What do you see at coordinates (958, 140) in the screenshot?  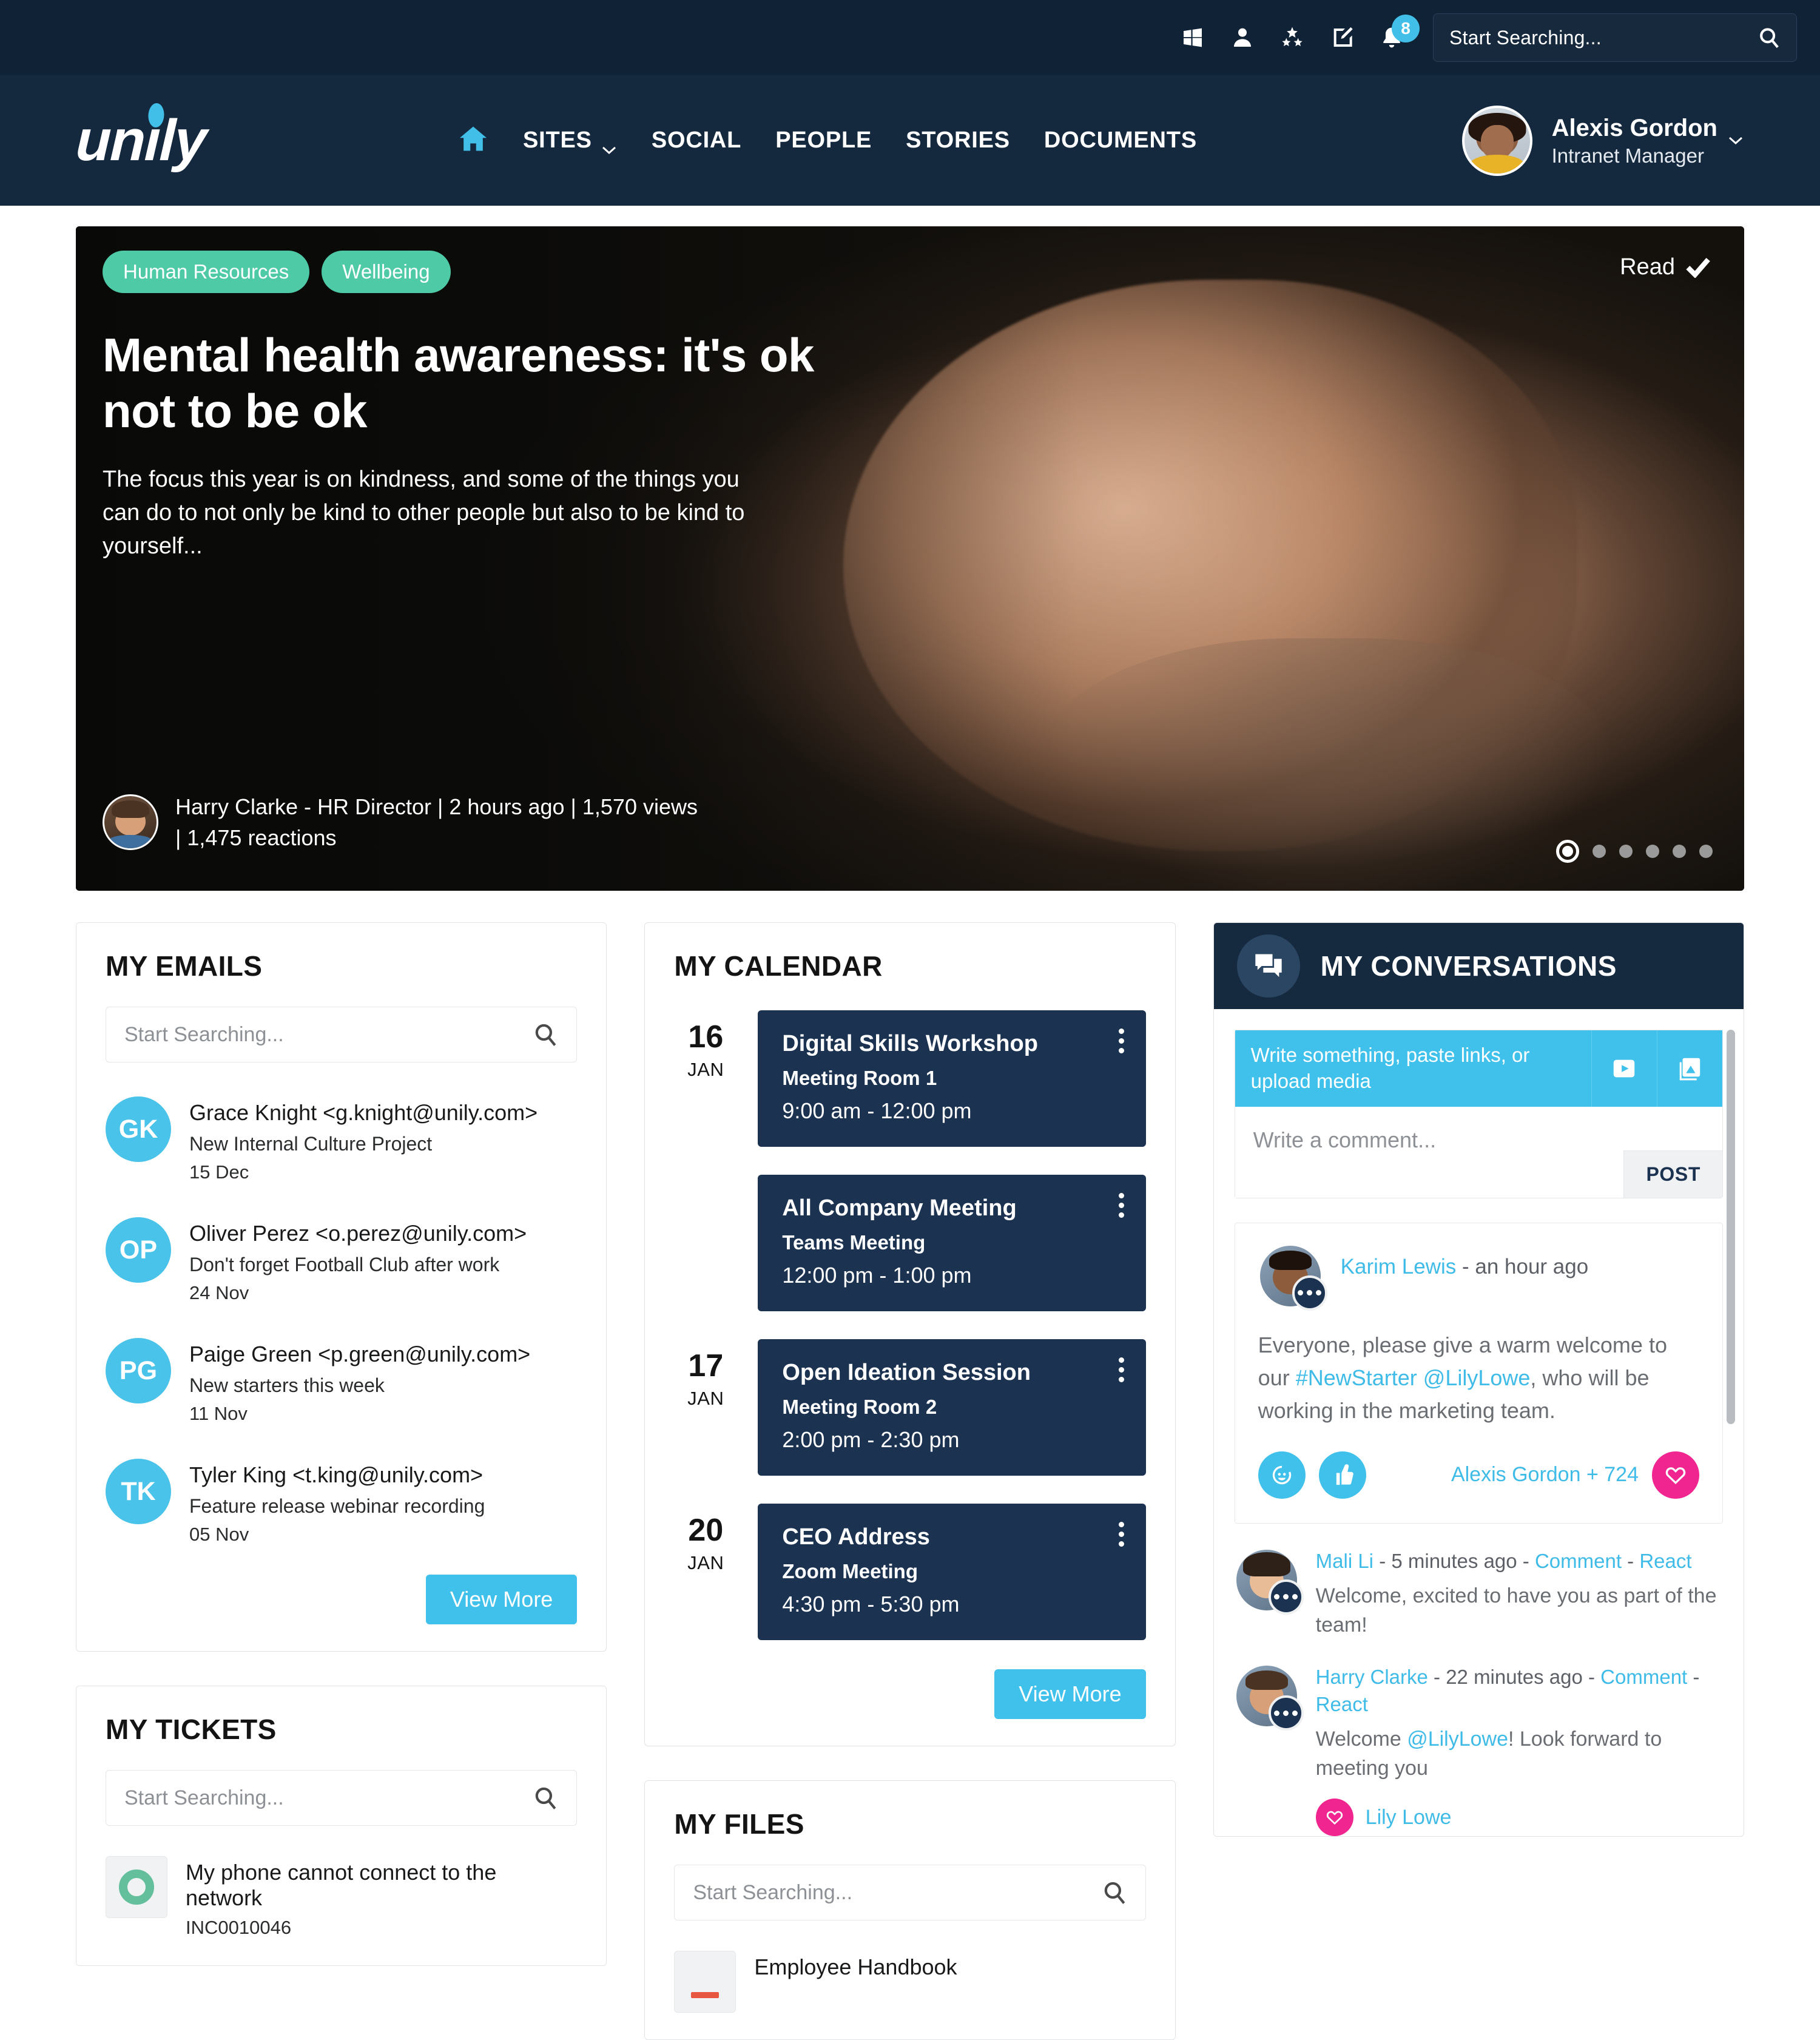 I see `nav-item-stories: STORIES` at bounding box center [958, 140].